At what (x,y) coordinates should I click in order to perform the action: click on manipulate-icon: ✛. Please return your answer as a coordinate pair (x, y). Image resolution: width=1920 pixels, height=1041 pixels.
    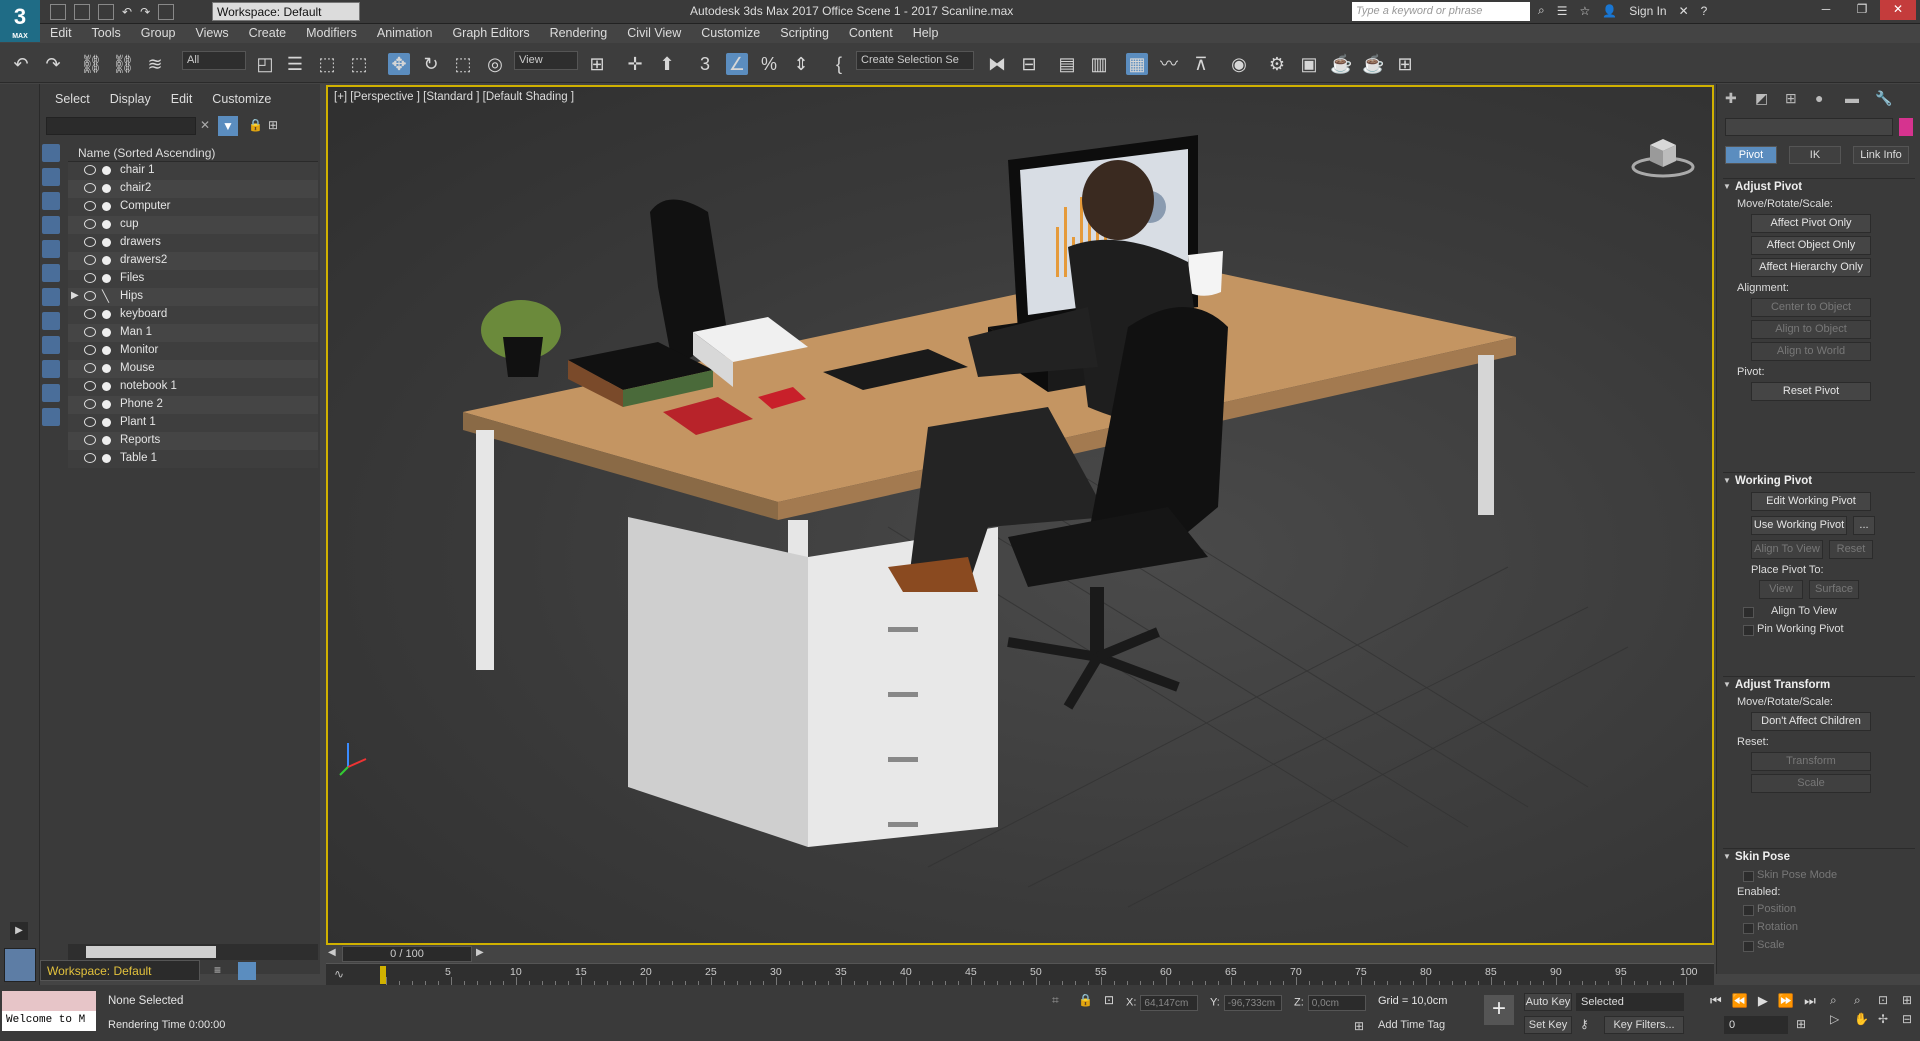
    Looking at the image, I should click on (635, 64).